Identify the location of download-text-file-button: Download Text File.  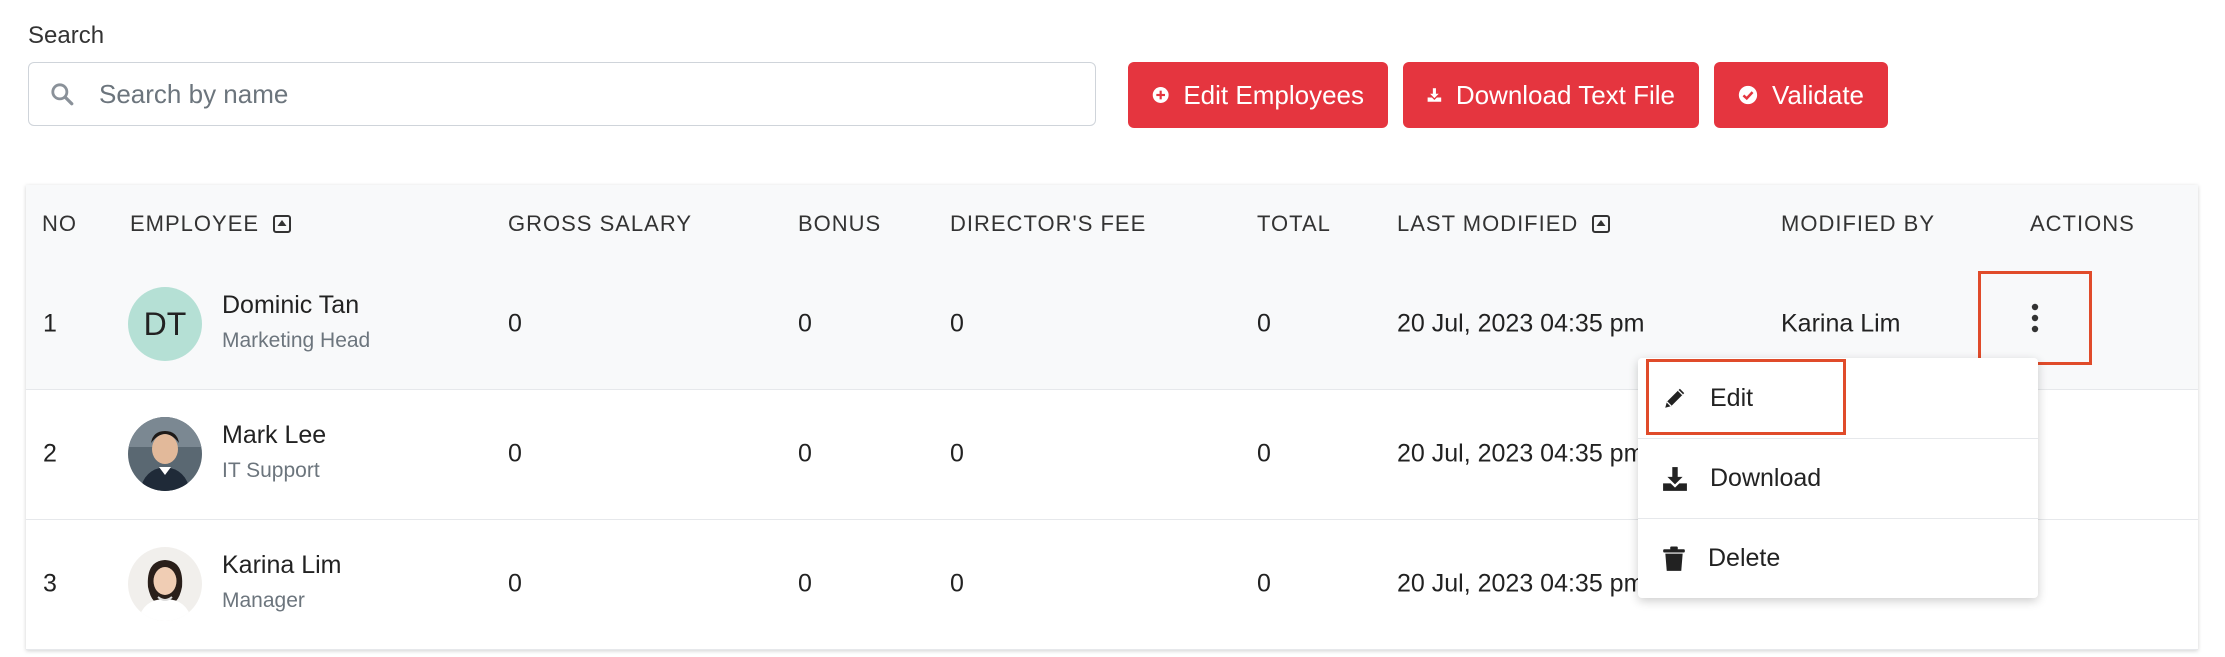
(1551, 95).